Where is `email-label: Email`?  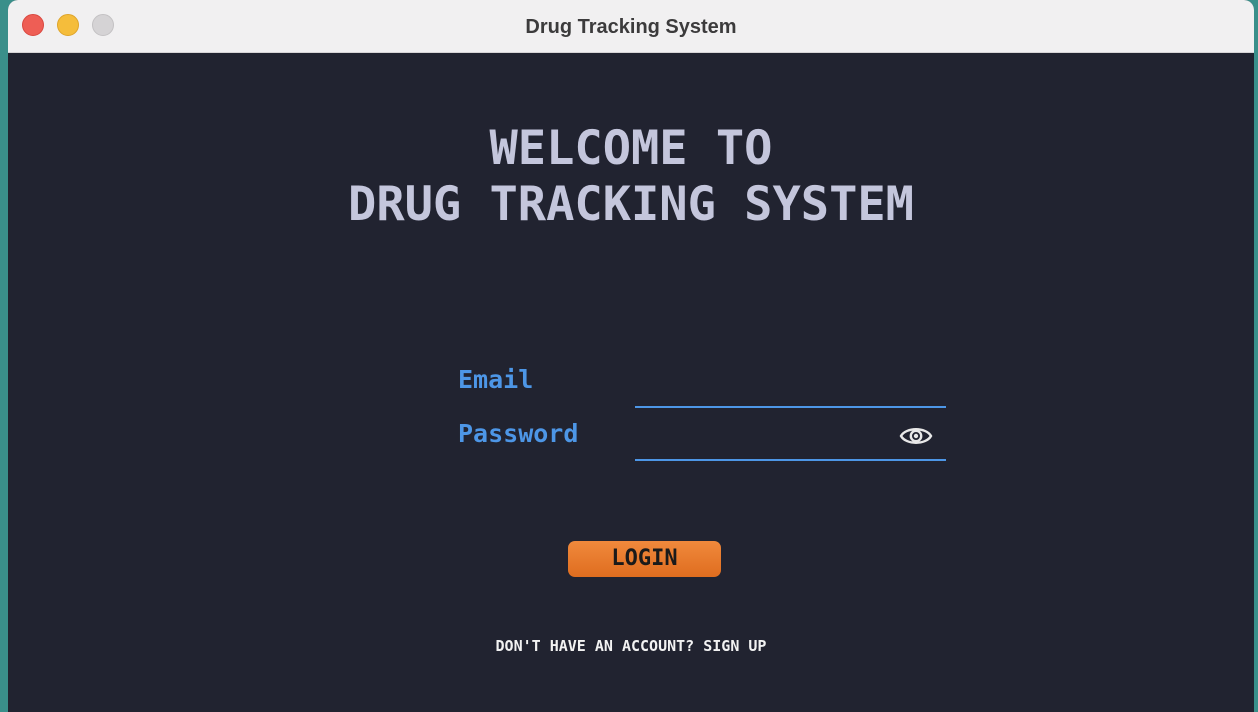
email-label: Email is located at coordinates (496, 379).